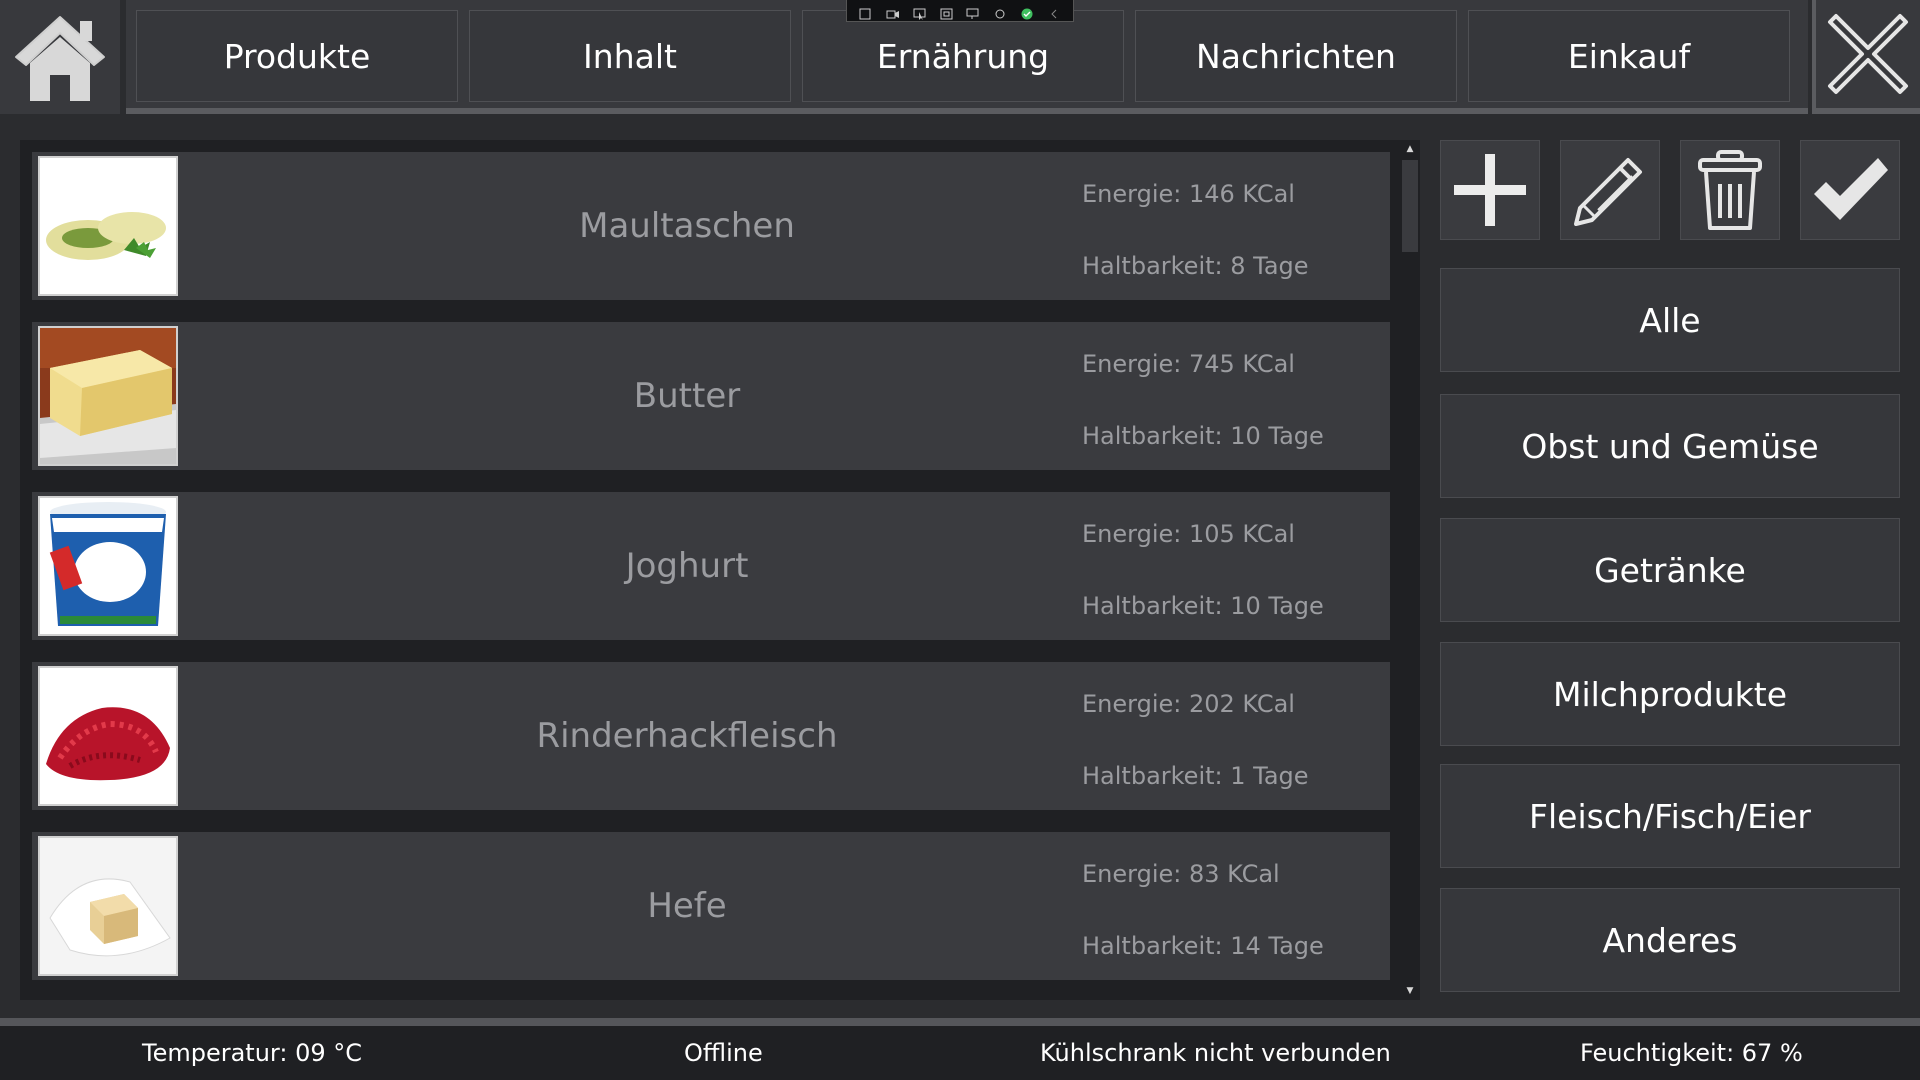 The height and width of the screenshot is (1080, 1920). What do you see at coordinates (1054, 11) in the screenshot?
I see `collapse-arrow-icon` at bounding box center [1054, 11].